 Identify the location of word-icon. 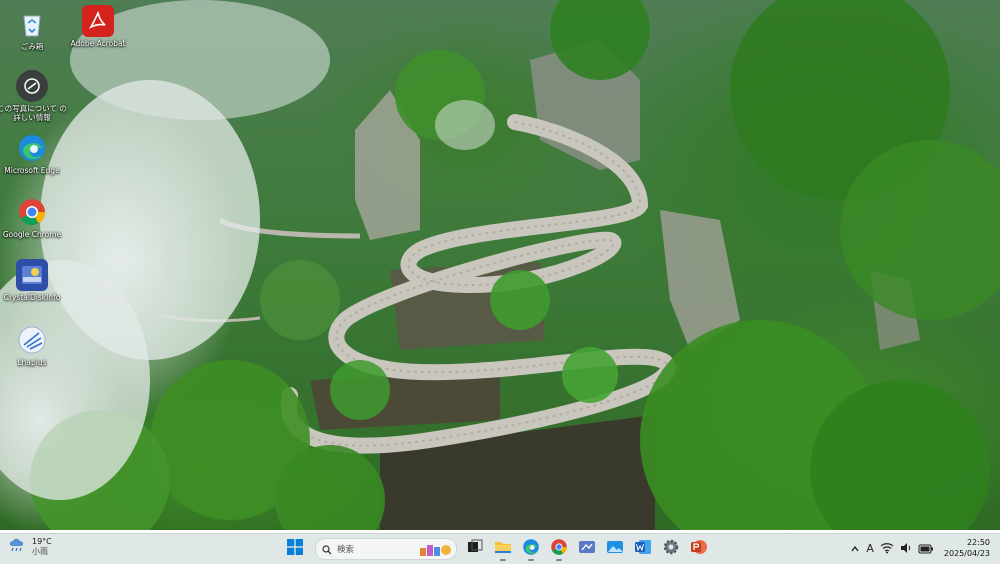
(643, 549).